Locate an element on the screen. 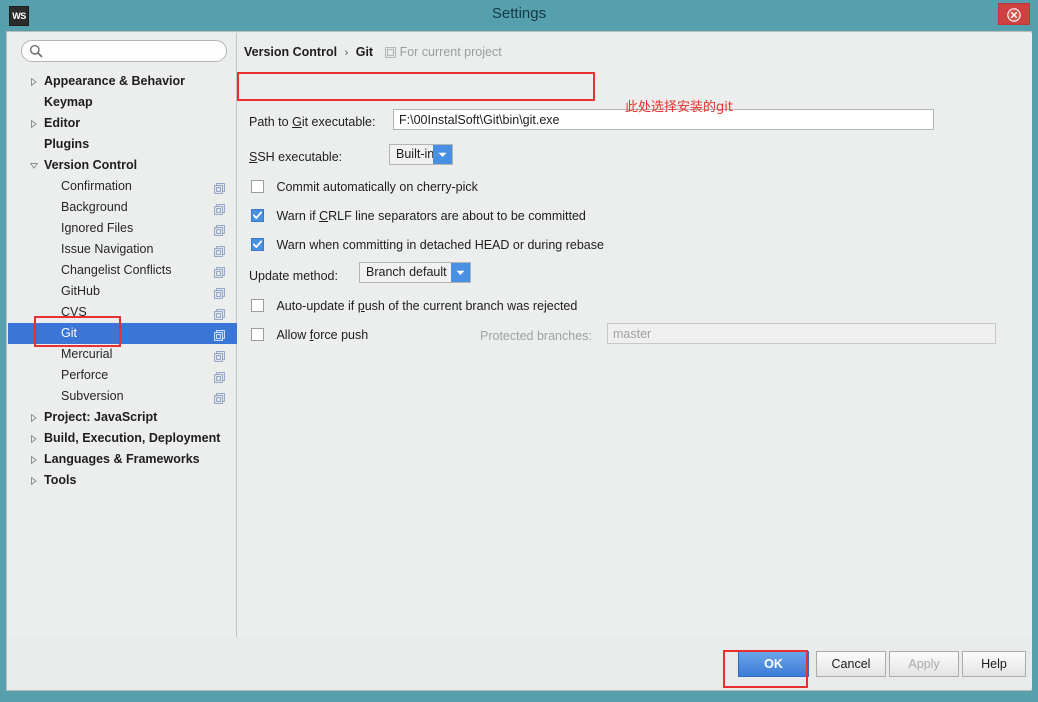 This screenshot has width=1038, height=702. sidebar-item-label: Plugins is located at coordinates (67, 144).